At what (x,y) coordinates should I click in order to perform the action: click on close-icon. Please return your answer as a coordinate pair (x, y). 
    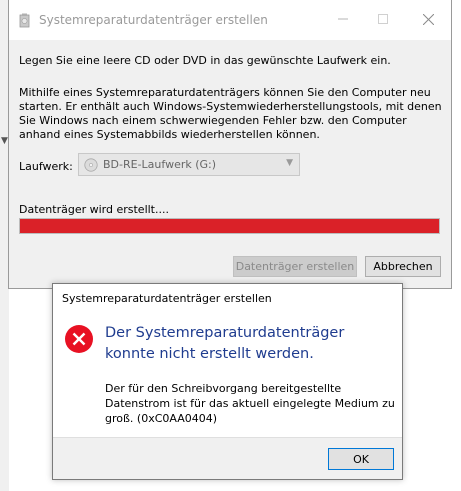
    Looking at the image, I should click on (428, 19).